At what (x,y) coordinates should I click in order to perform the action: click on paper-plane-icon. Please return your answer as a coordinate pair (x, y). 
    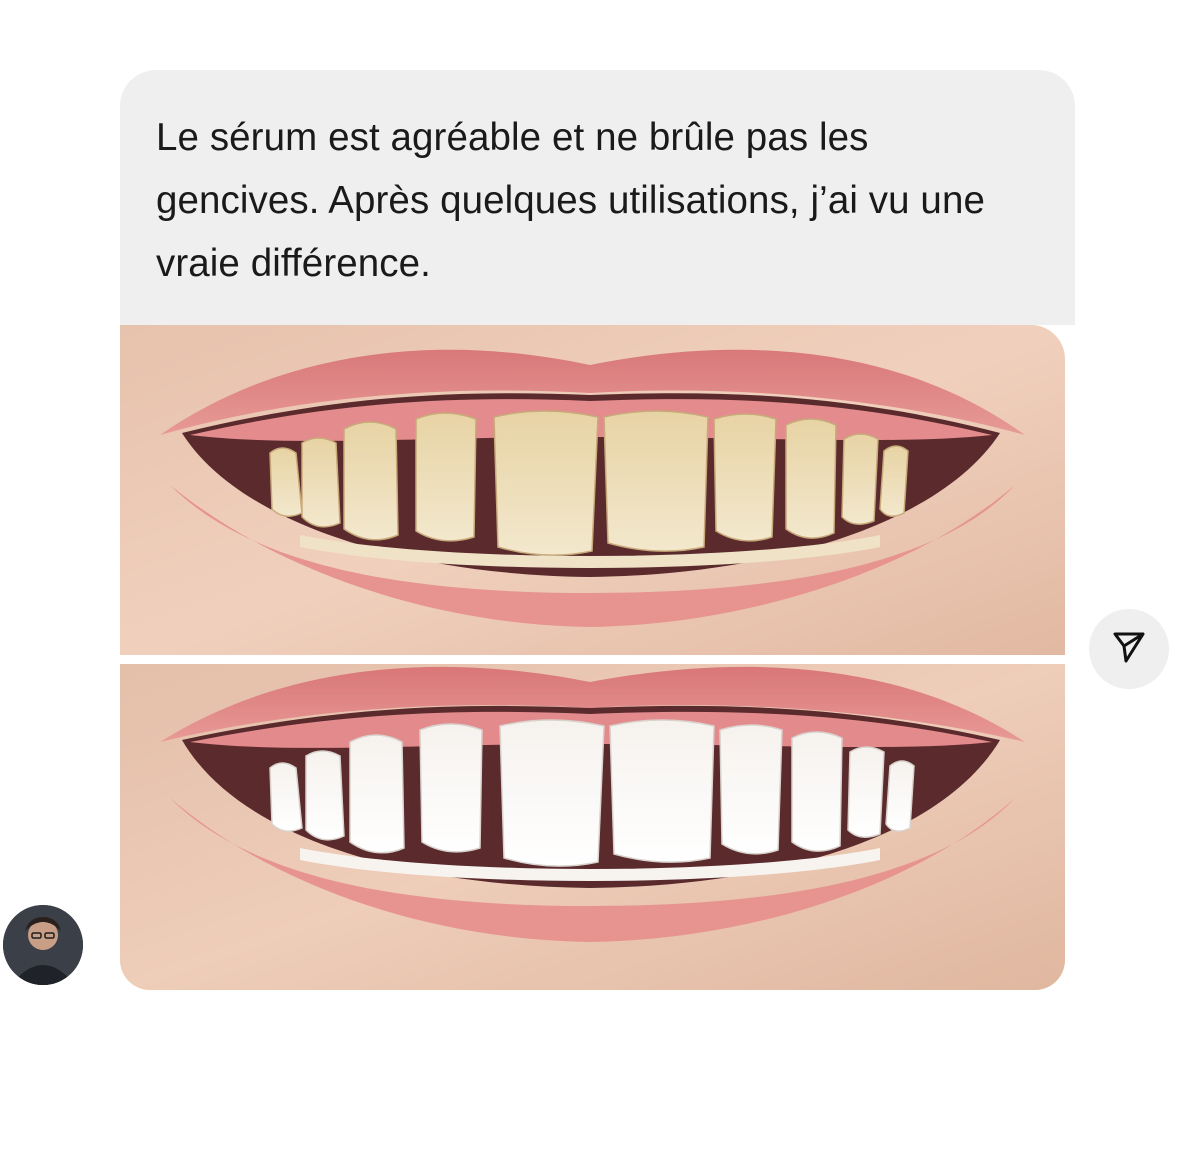
    Looking at the image, I should click on (1129, 649).